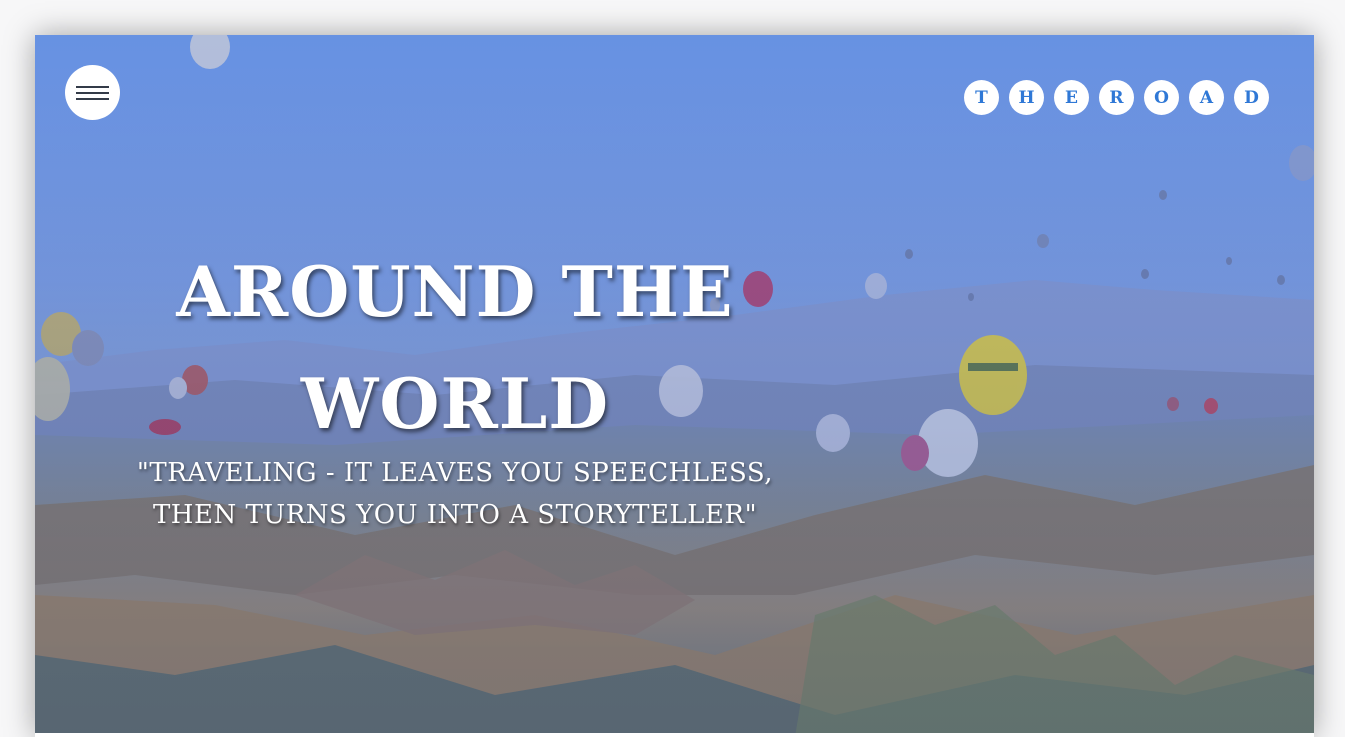 This screenshot has width=1345, height=737. Describe the element at coordinates (1071, 97) in the screenshot. I see `brand-letter: E` at that location.